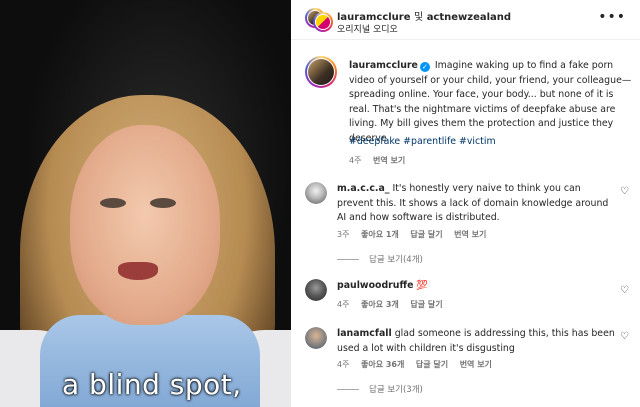  What do you see at coordinates (323, 22) in the screenshot?
I see `collaborator-avatar` at bounding box center [323, 22].